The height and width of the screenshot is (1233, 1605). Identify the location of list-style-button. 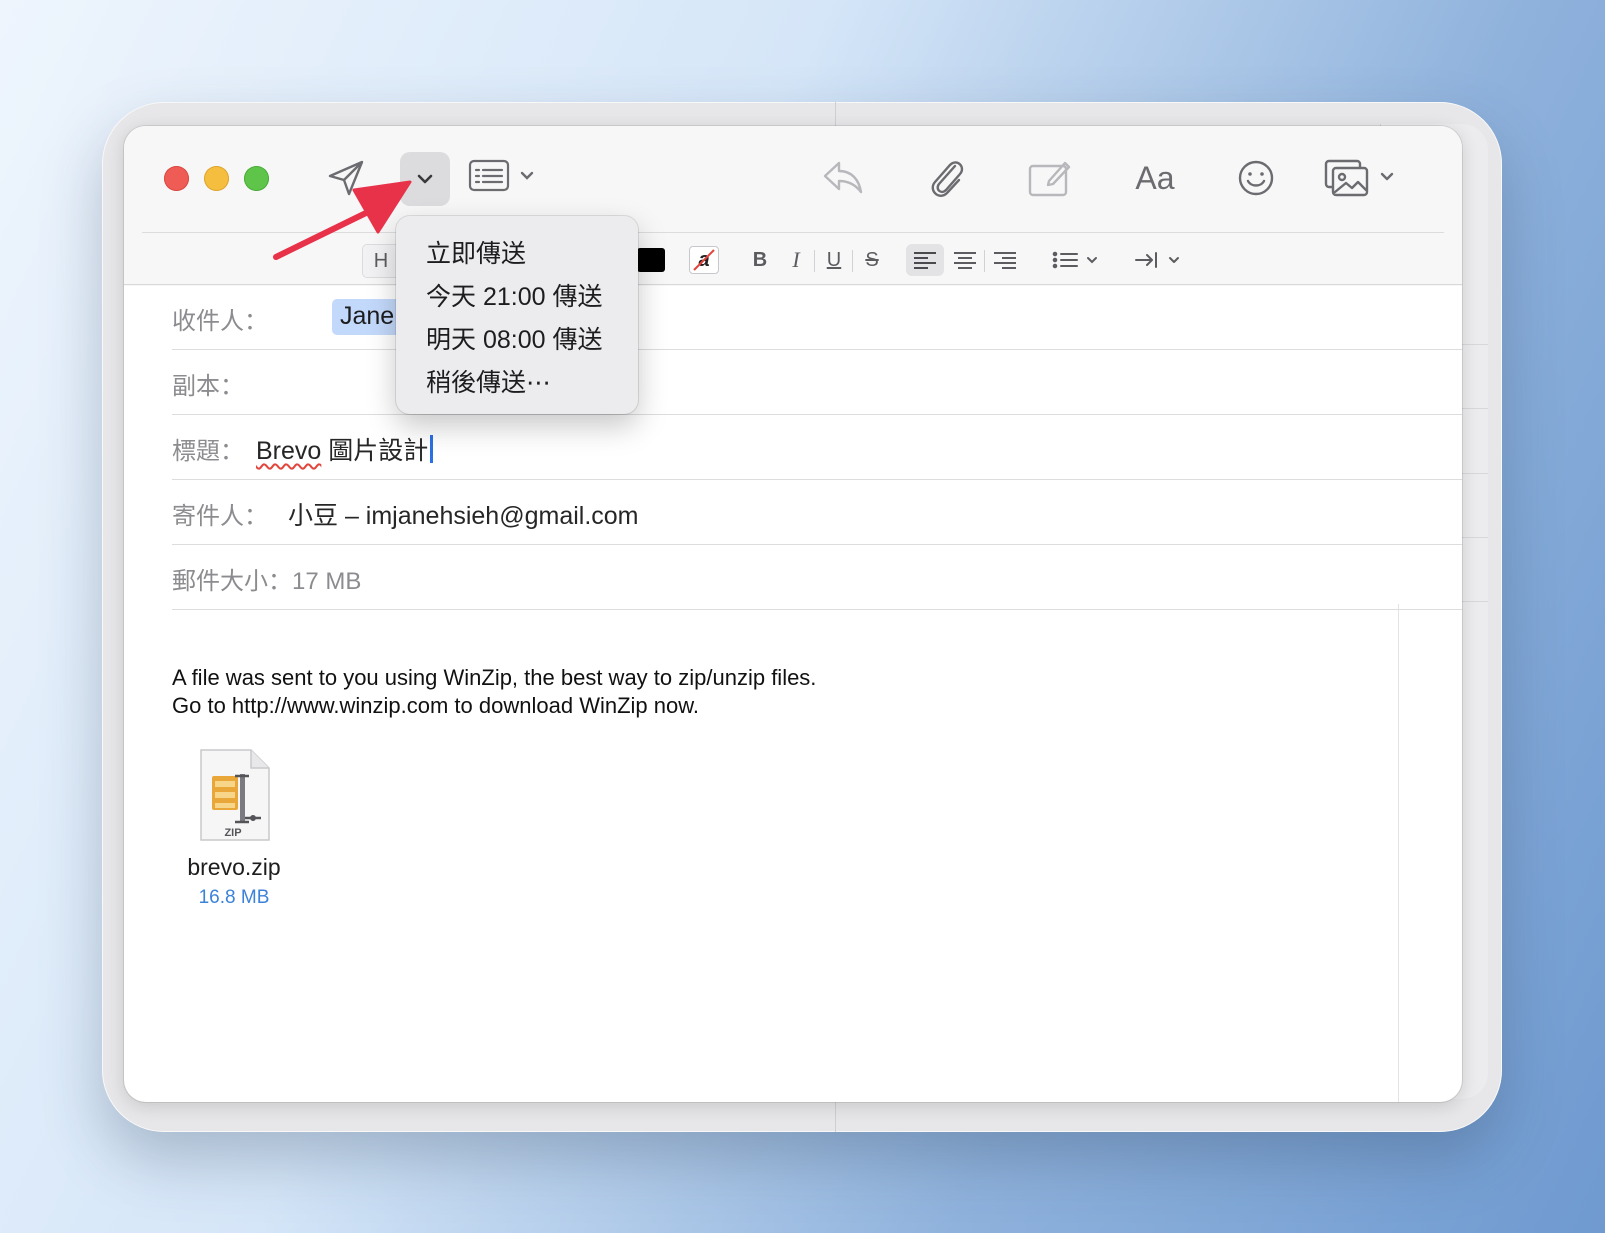
(1078, 260).